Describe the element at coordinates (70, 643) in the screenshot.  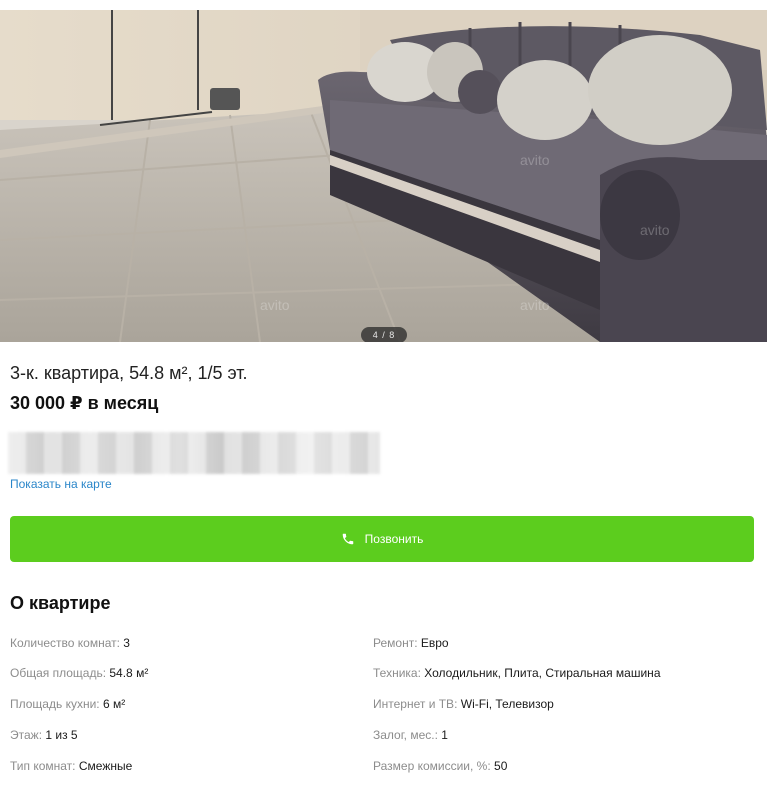
I see `param-rooms: Количество комнат: 3` at that location.